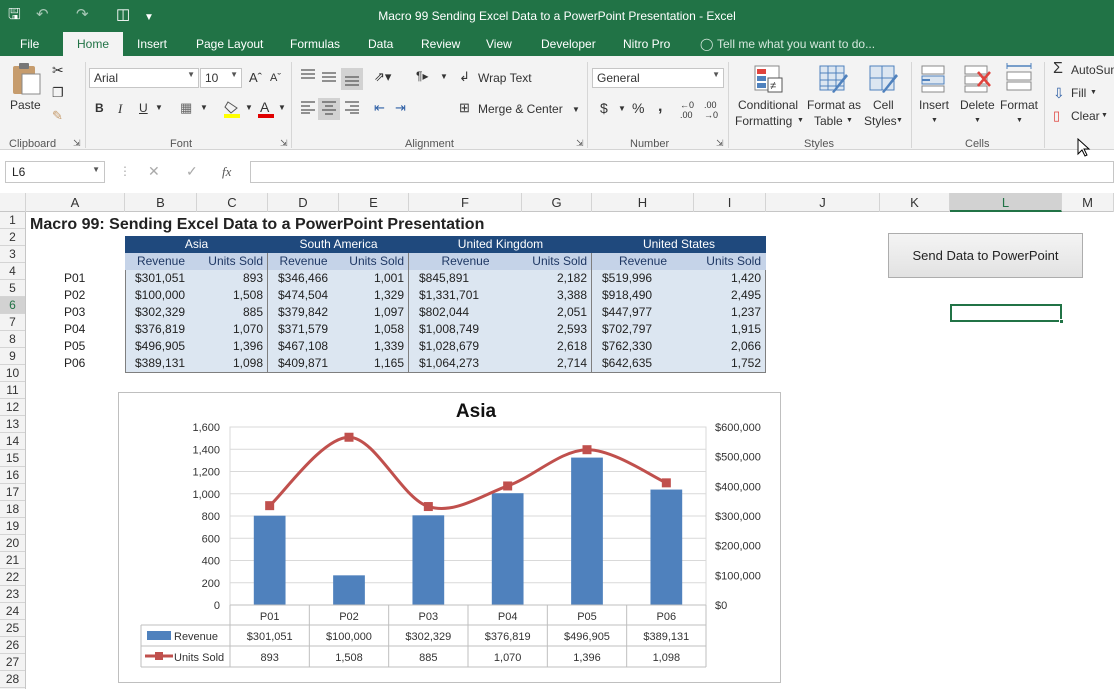 Image resolution: width=1114 pixels, height=689 pixels. I want to click on col-header: D, so click(303, 202).